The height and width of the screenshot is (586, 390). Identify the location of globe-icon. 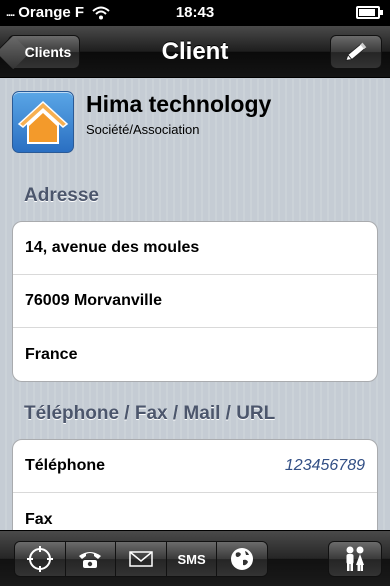
(242, 559).